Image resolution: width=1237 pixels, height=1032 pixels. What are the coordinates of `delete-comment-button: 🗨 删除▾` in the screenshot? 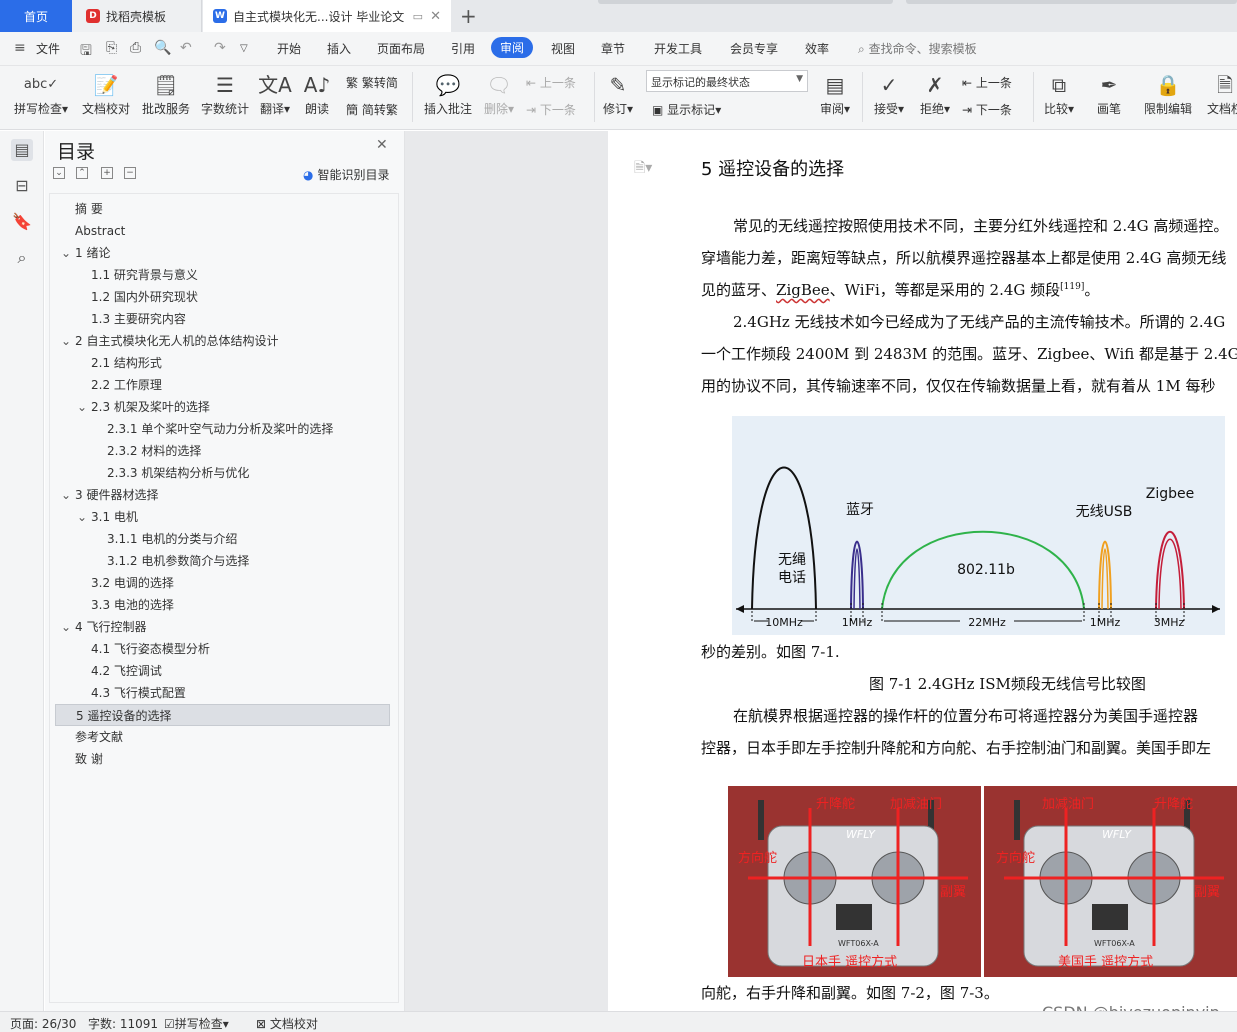 It's located at (499, 93).